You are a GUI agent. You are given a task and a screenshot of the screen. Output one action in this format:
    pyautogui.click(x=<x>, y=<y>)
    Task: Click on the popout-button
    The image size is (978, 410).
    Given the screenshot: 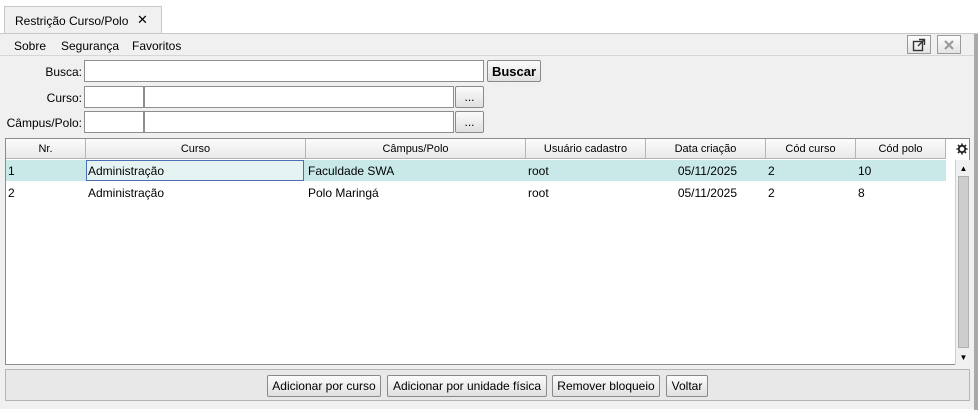 What is the action you would take?
    pyautogui.click(x=919, y=44)
    